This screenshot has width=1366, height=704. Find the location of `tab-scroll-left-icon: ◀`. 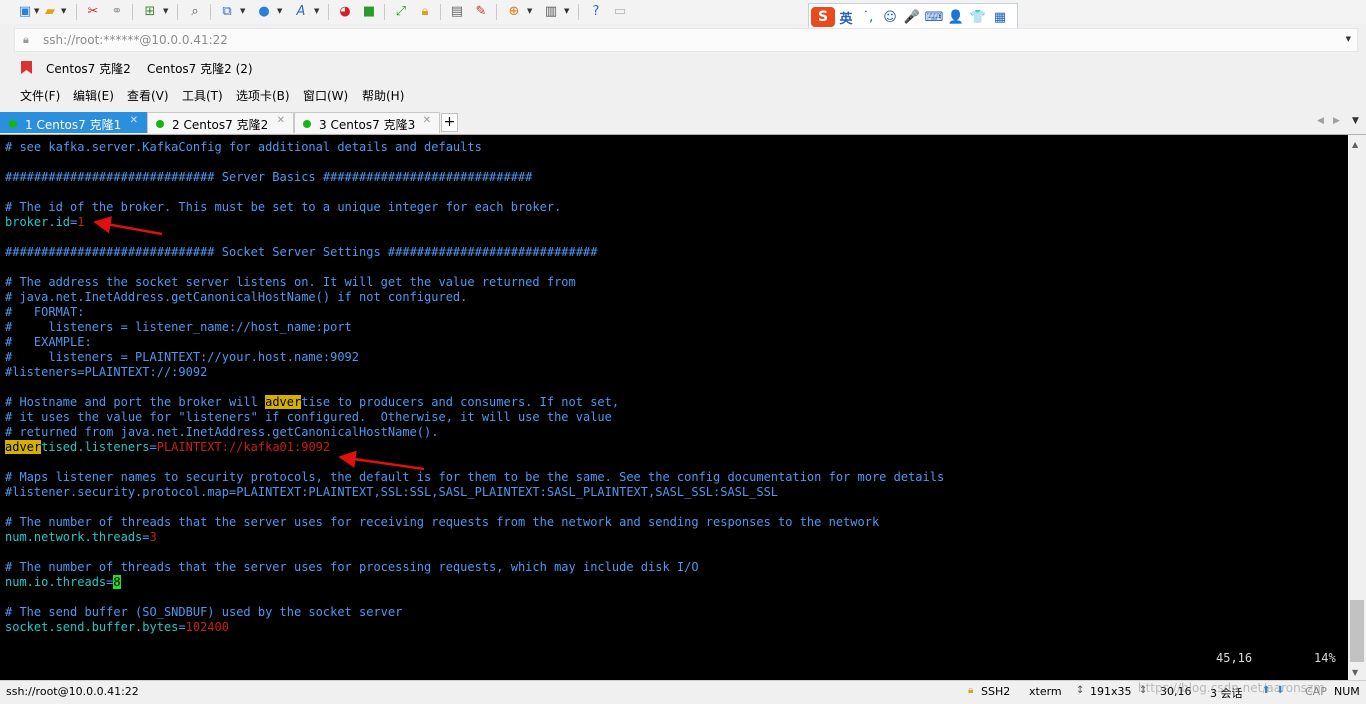

tab-scroll-left-icon: ◀ is located at coordinates (1320, 121).